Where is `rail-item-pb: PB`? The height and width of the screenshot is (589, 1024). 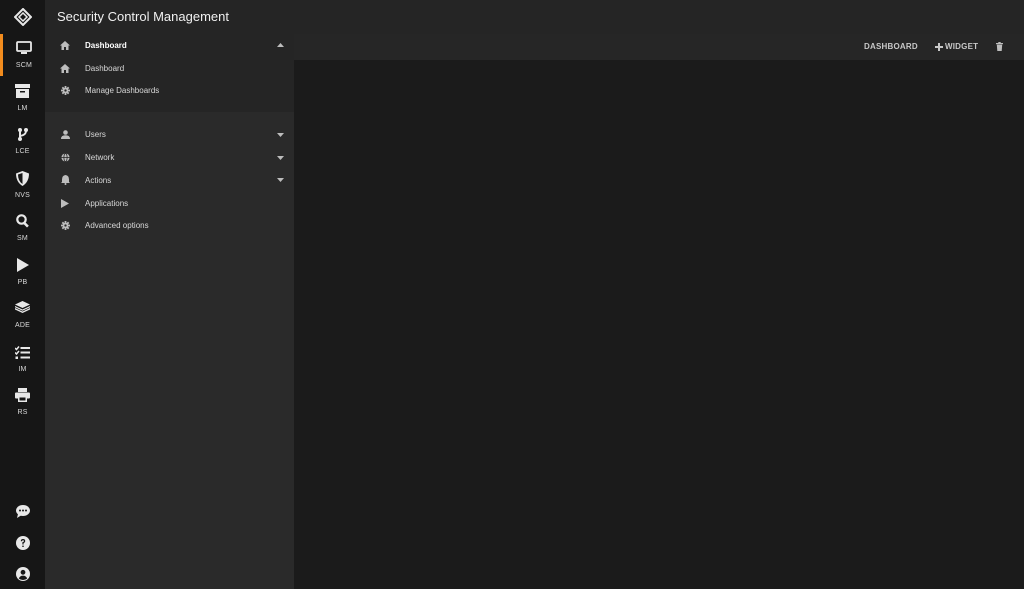 rail-item-pb: PB is located at coordinates (22, 272).